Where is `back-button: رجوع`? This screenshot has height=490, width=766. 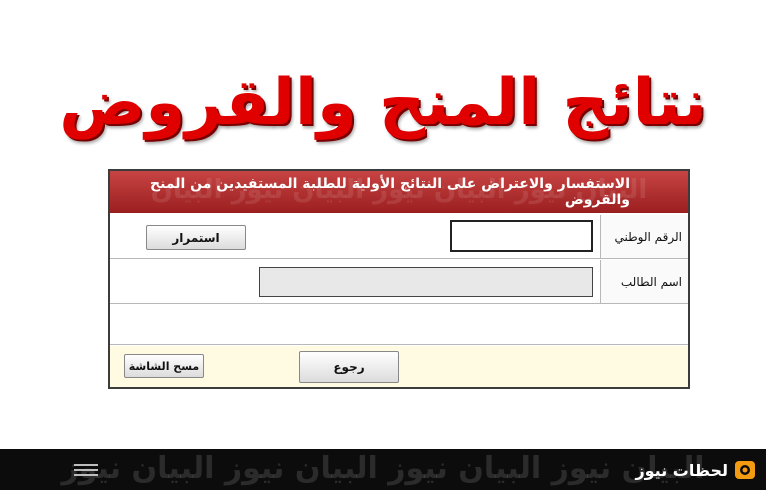
back-button: رجوع is located at coordinates (349, 367).